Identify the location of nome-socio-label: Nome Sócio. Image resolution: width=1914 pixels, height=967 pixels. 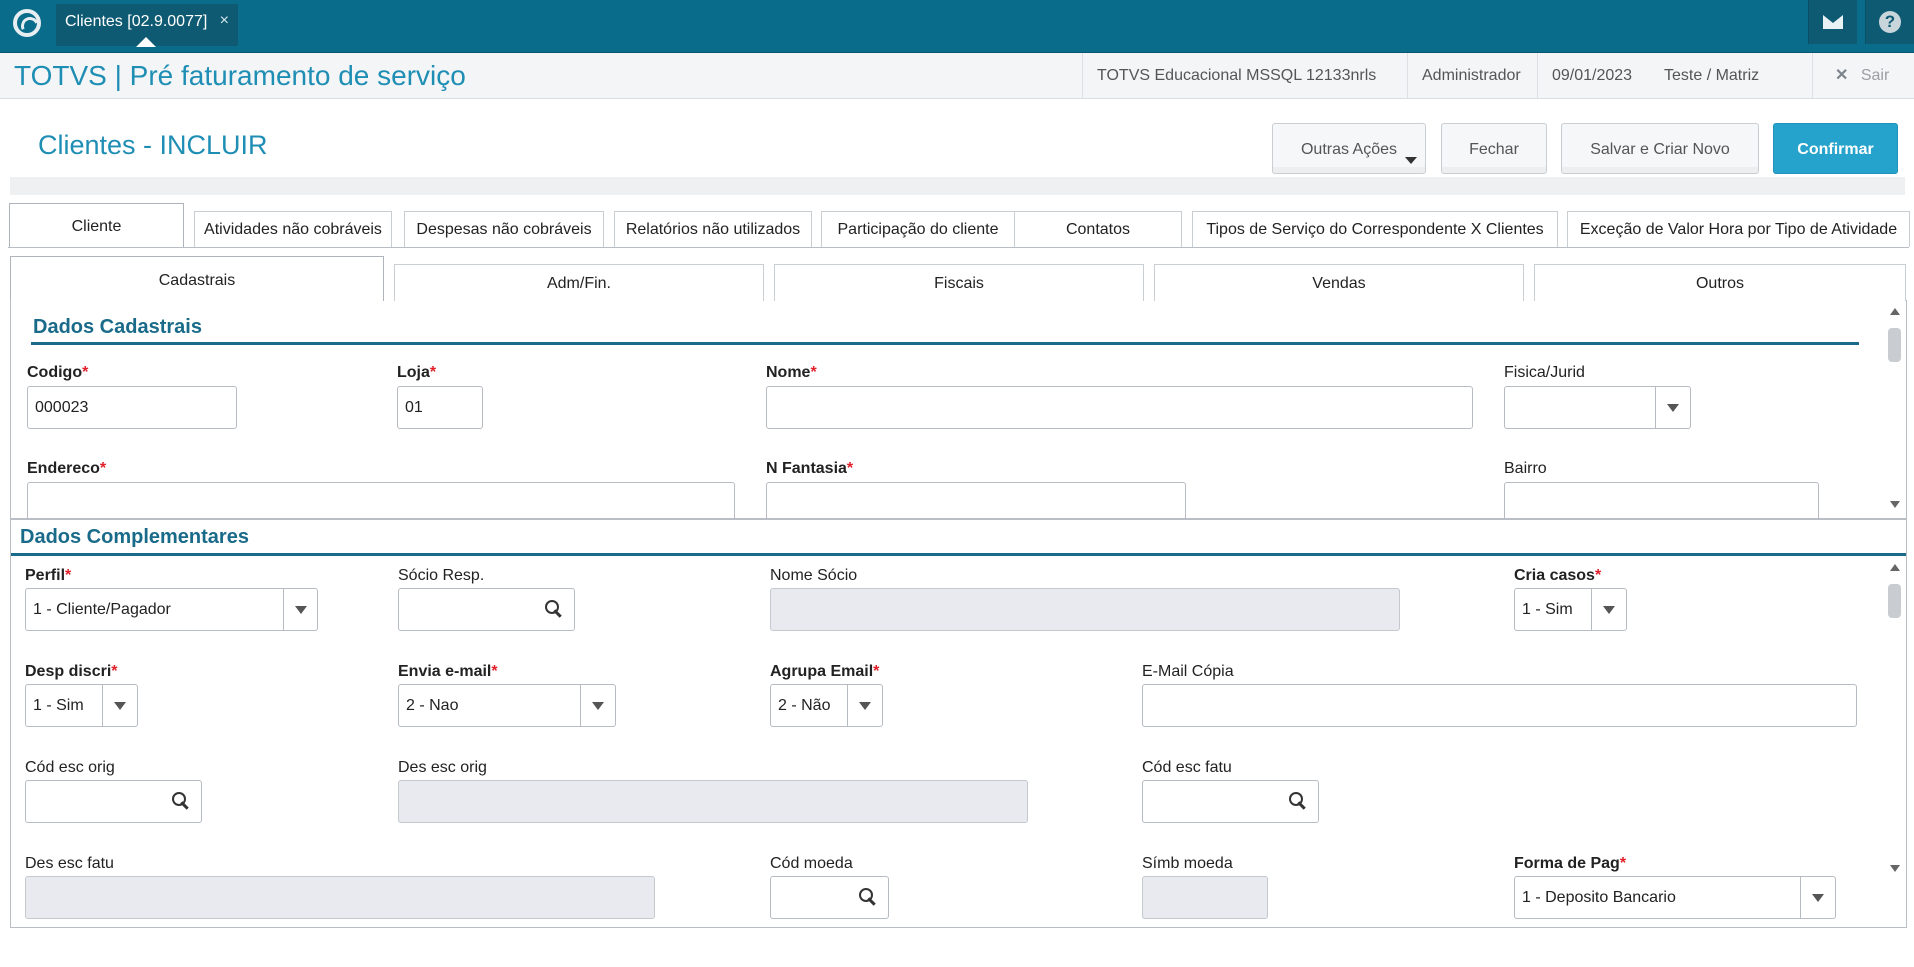
(814, 575).